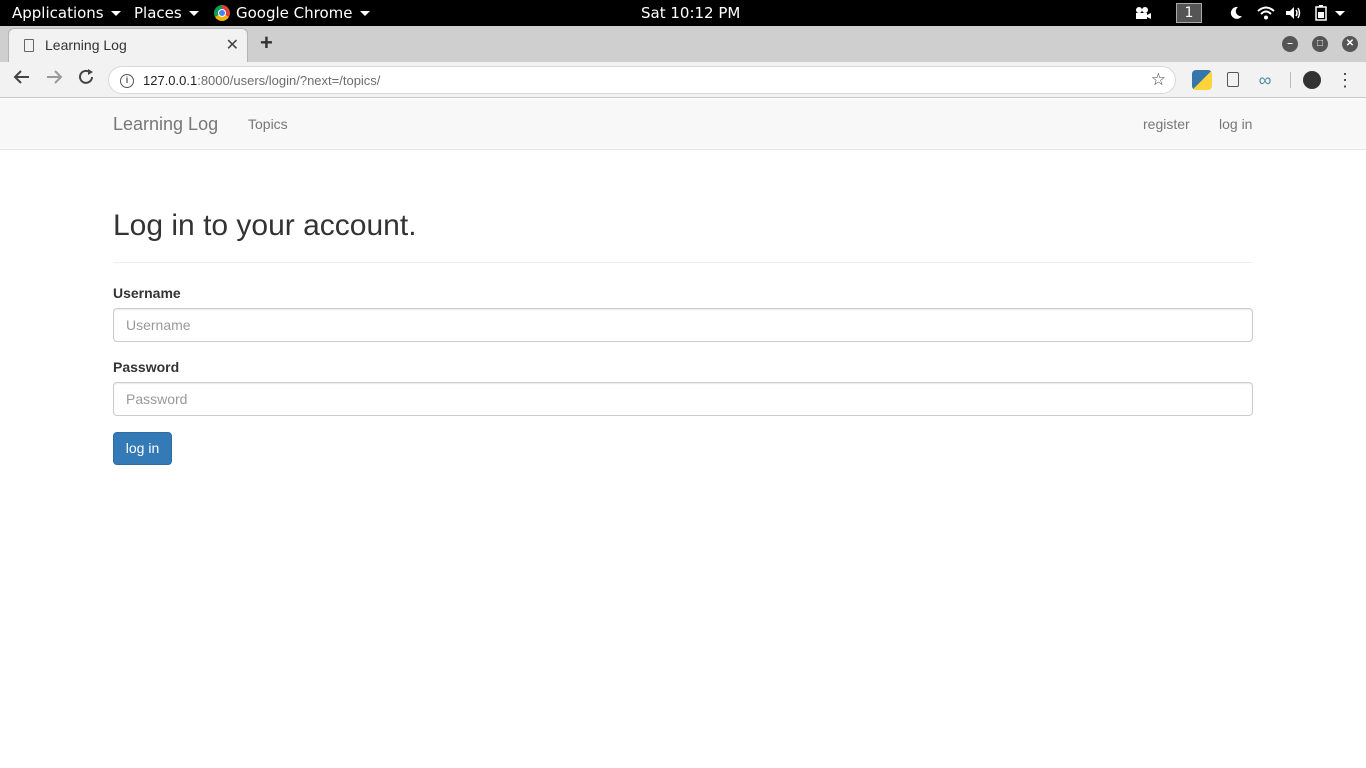  What do you see at coordinates (683, 325) in the screenshot?
I see `username-input` at bounding box center [683, 325].